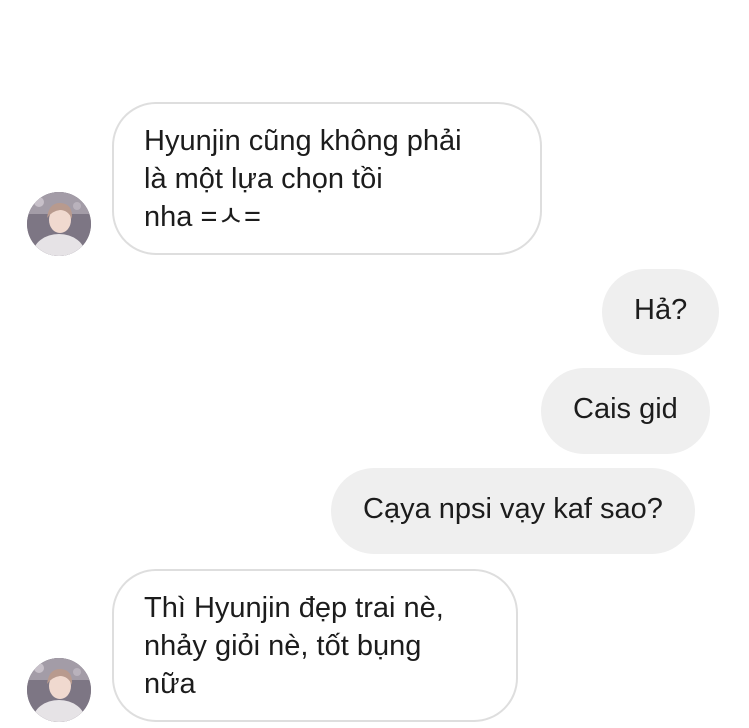  What do you see at coordinates (625, 411) in the screenshot?
I see `outgoing-message-bubble: Cais gid` at bounding box center [625, 411].